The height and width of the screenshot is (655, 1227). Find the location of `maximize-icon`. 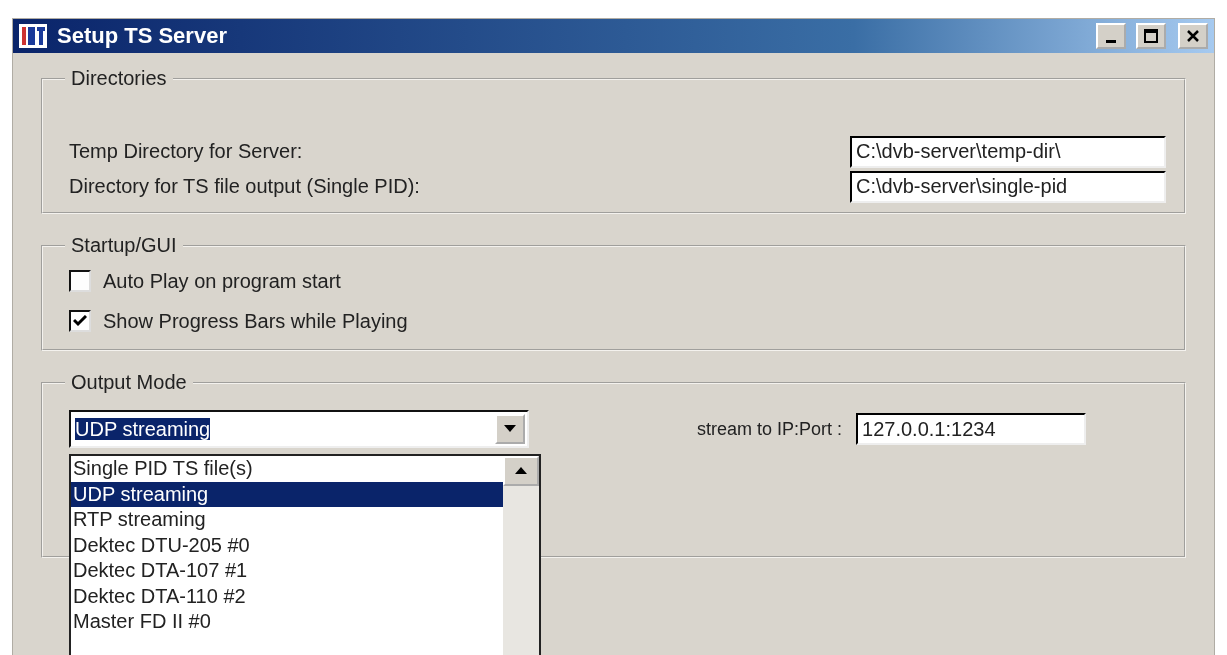

maximize-icon is located at coordinates (1151, 36).